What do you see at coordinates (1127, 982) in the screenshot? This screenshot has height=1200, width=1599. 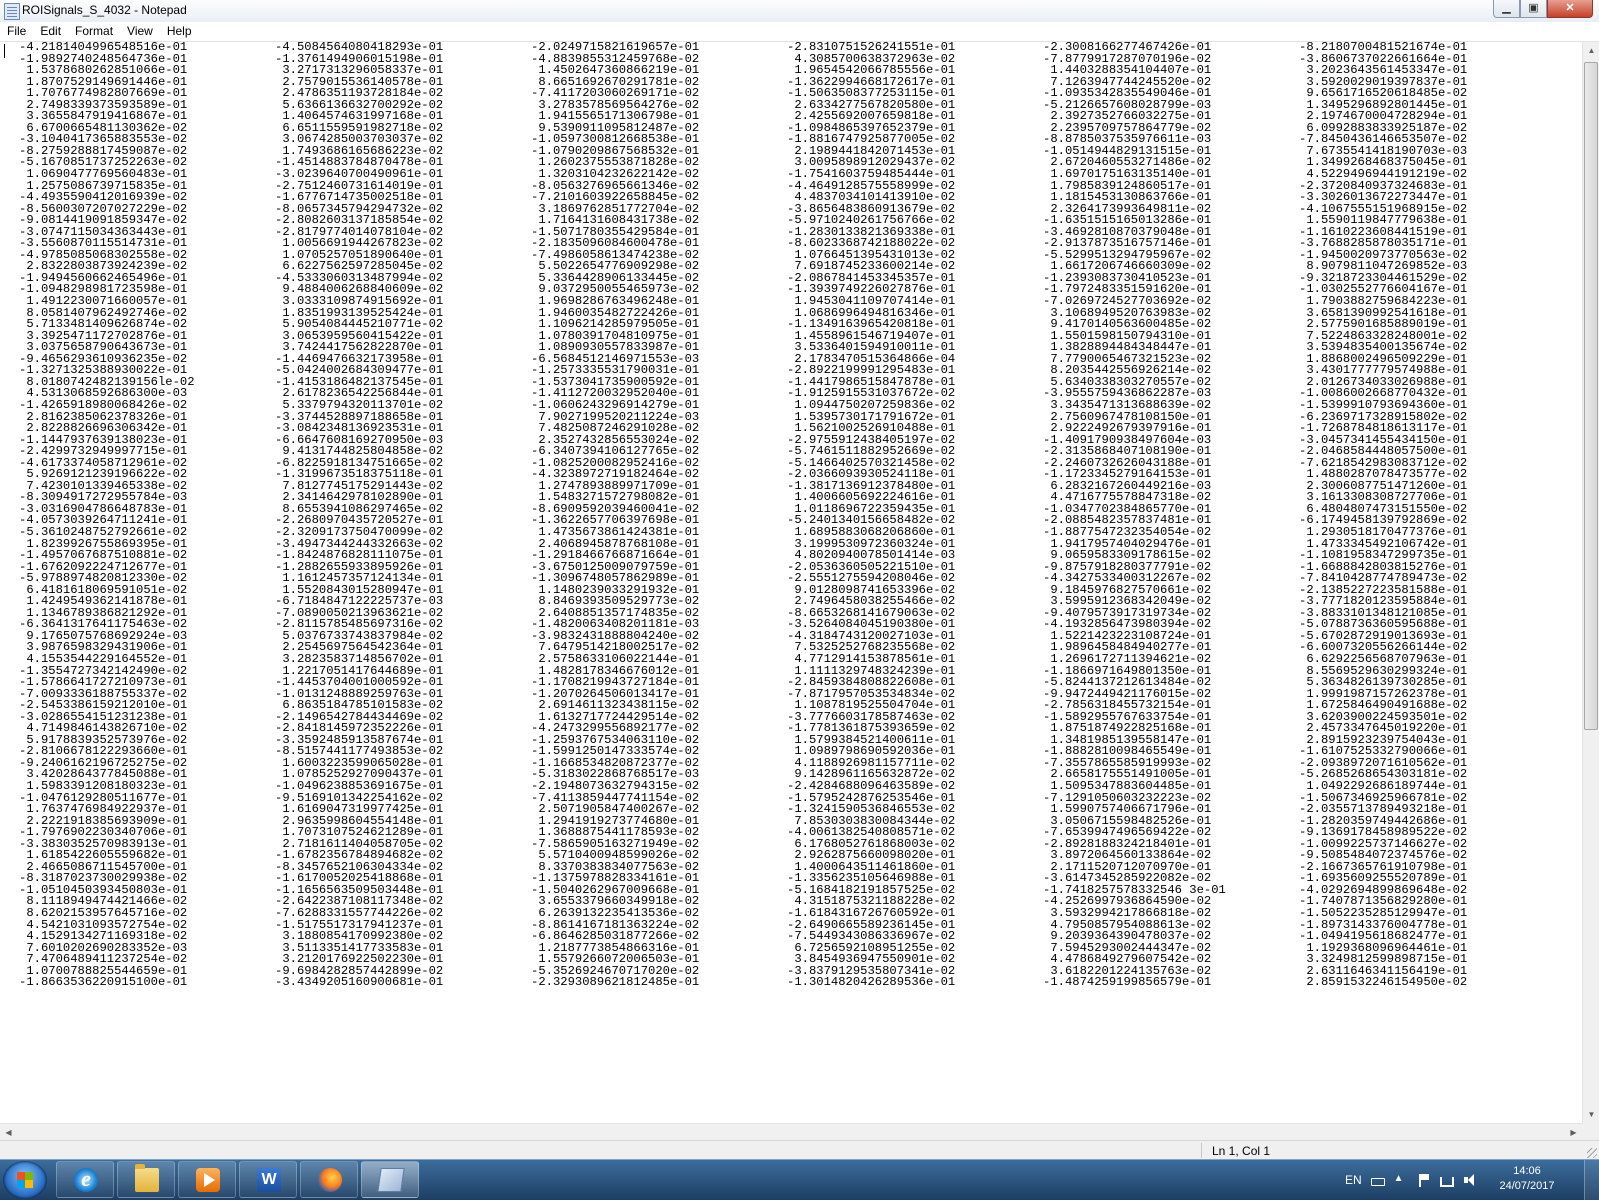 I see `data-cell: -1.4874259199856579e-01` at bounding box center [1127, 982].